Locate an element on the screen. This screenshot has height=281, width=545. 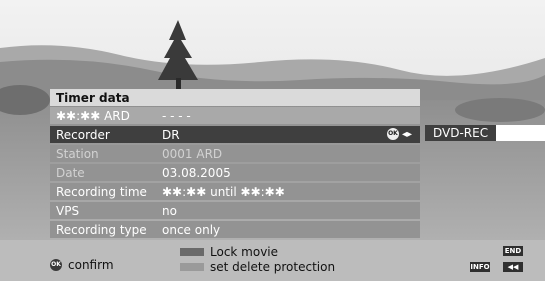
recording-time-row: Recording time ✱✱:✱✱ until ✱✱:✱✱ is located at coordinates (235, 191).